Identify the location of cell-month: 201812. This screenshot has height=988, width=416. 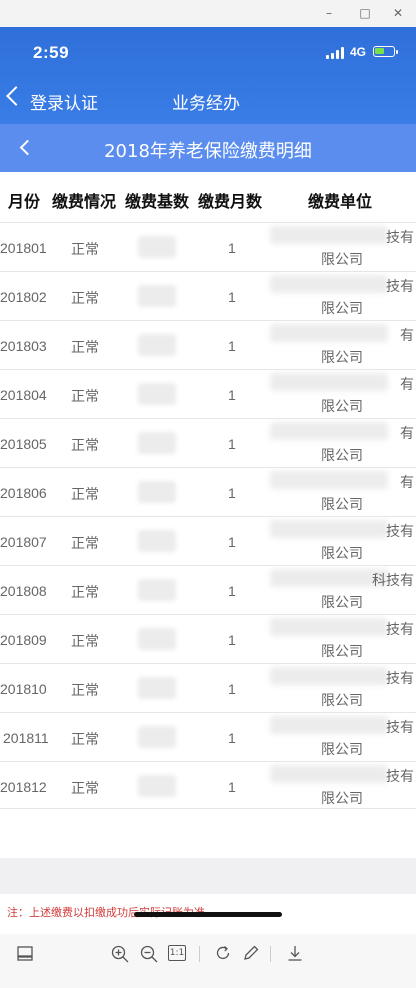
(23, 787).